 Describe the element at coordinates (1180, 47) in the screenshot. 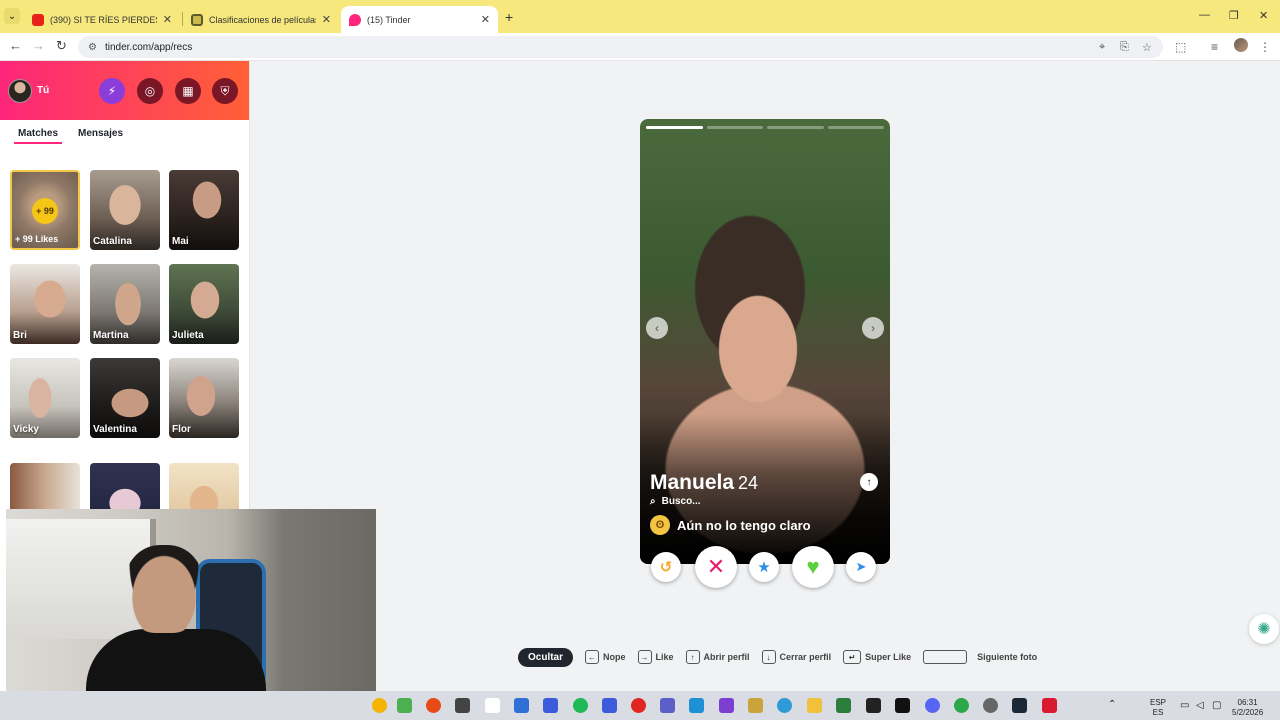

I see `extensions-icon: ⬚` at that location.